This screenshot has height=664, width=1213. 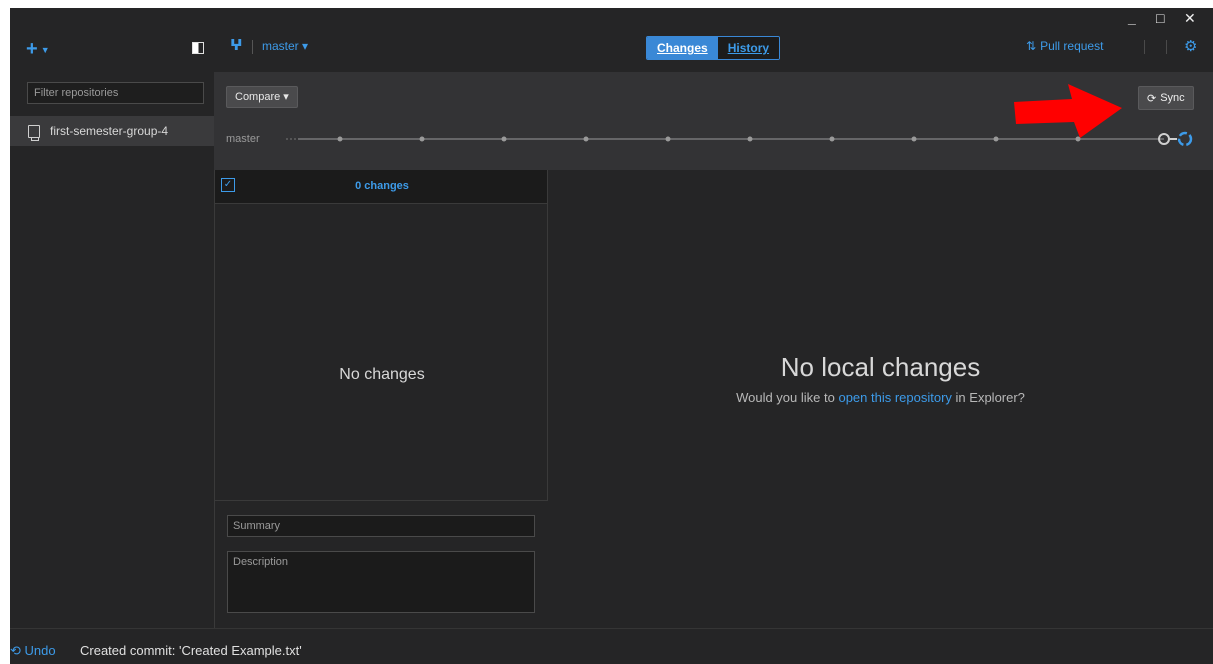 I want to click on compare-button: Compare ▾, so click(x=262, y=97).